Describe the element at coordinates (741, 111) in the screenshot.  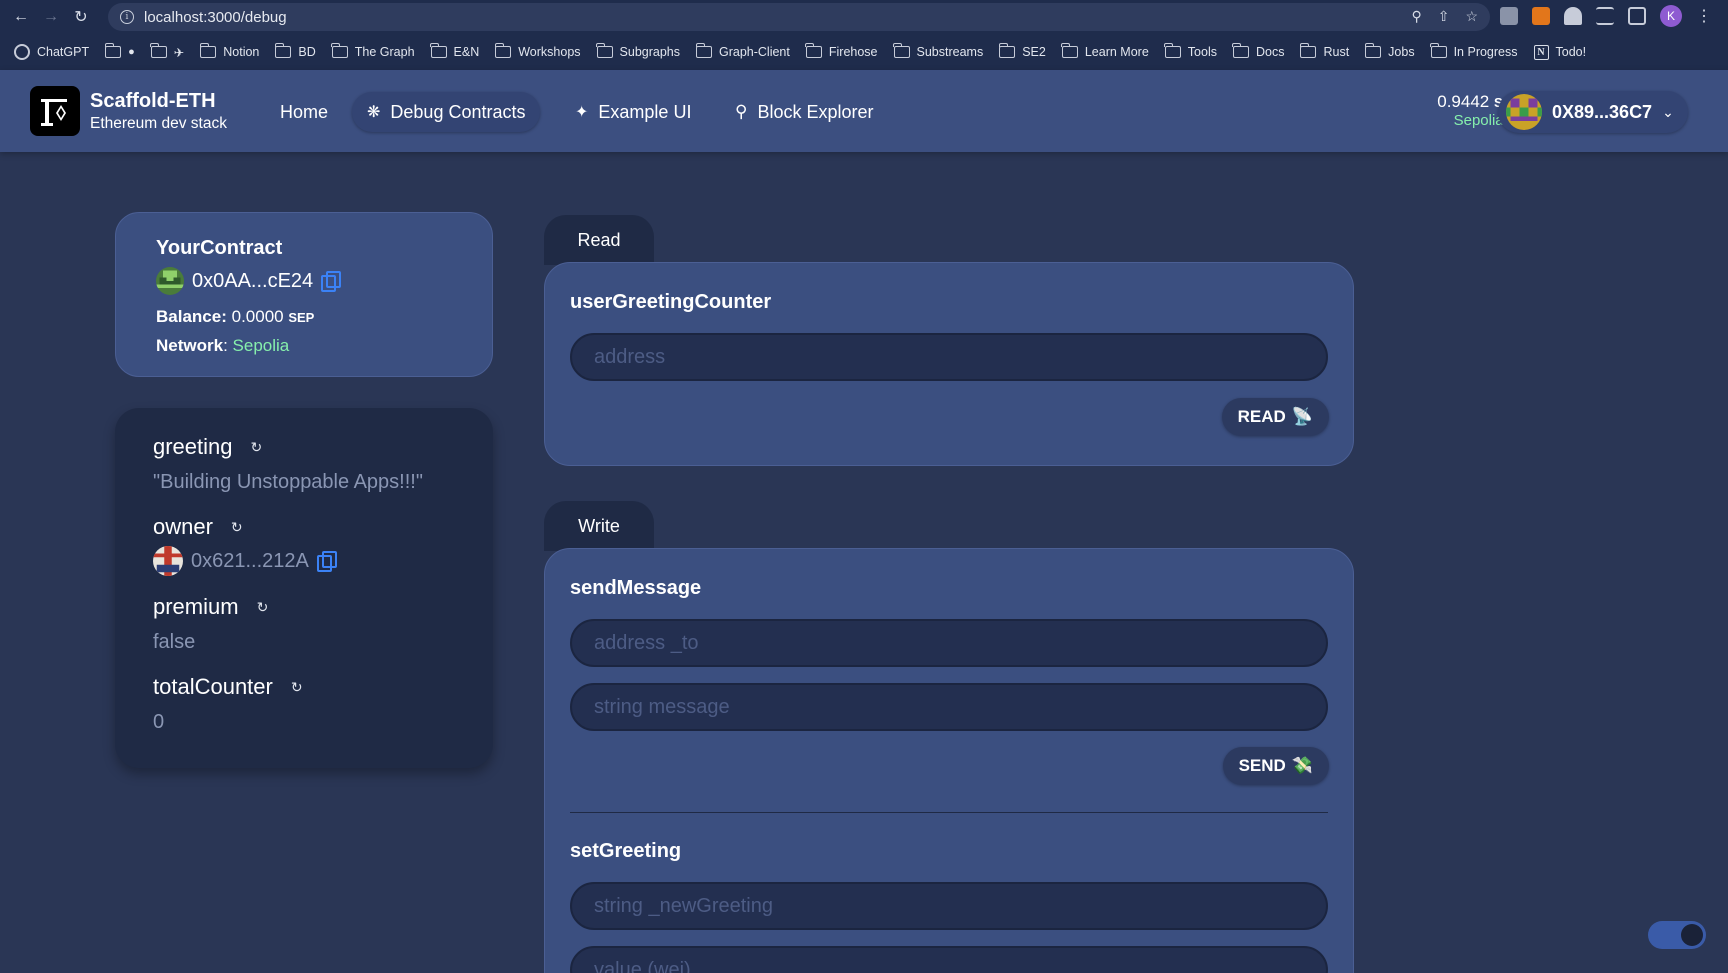
I see `search-icon: ⚲` at that location.